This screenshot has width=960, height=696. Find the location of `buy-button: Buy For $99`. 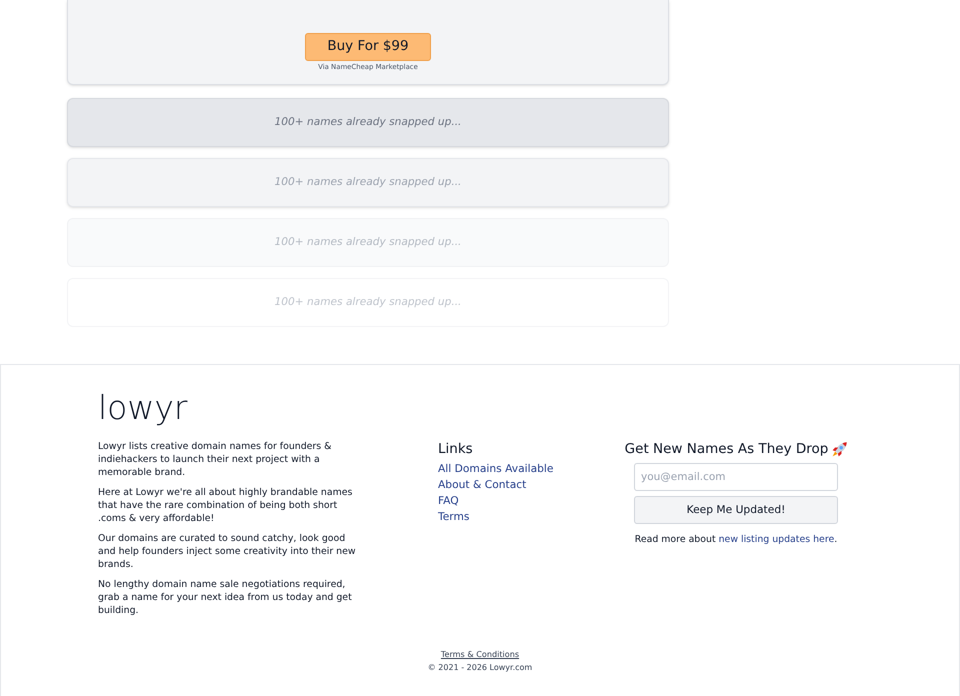

buy-button: Buy For $99 is located at coordinates (368, 47).